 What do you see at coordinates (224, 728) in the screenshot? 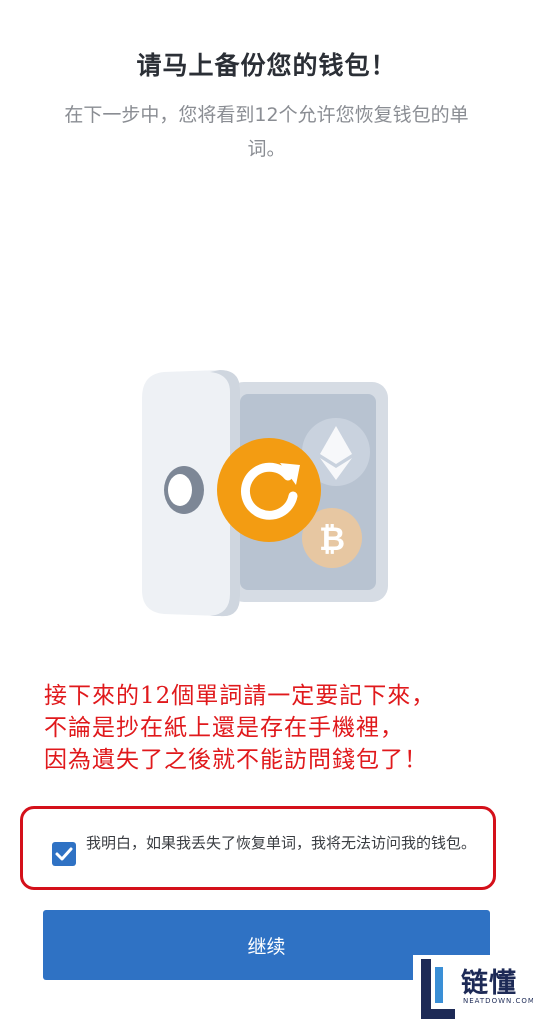
I see `warning-line: 不論是抄在紙上還是存在手機裡，` at bounding box center [224, 728].